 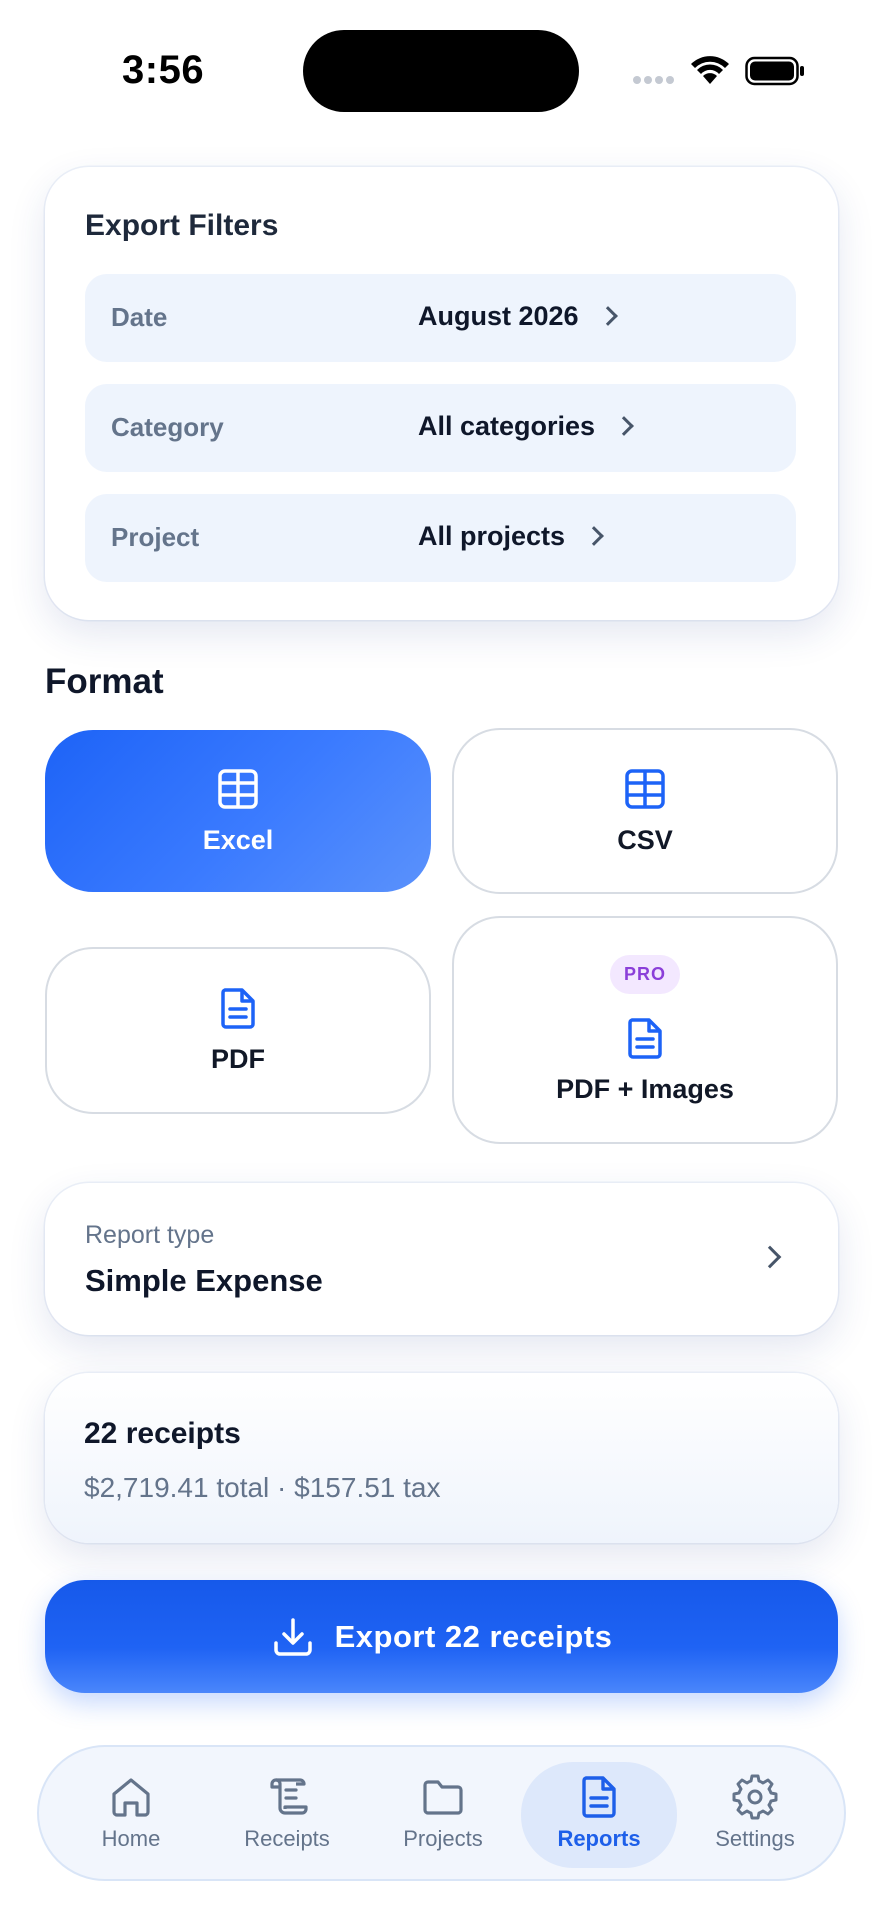 I want to click on filter-date-value: August 2026, so click(x=518, y=316).